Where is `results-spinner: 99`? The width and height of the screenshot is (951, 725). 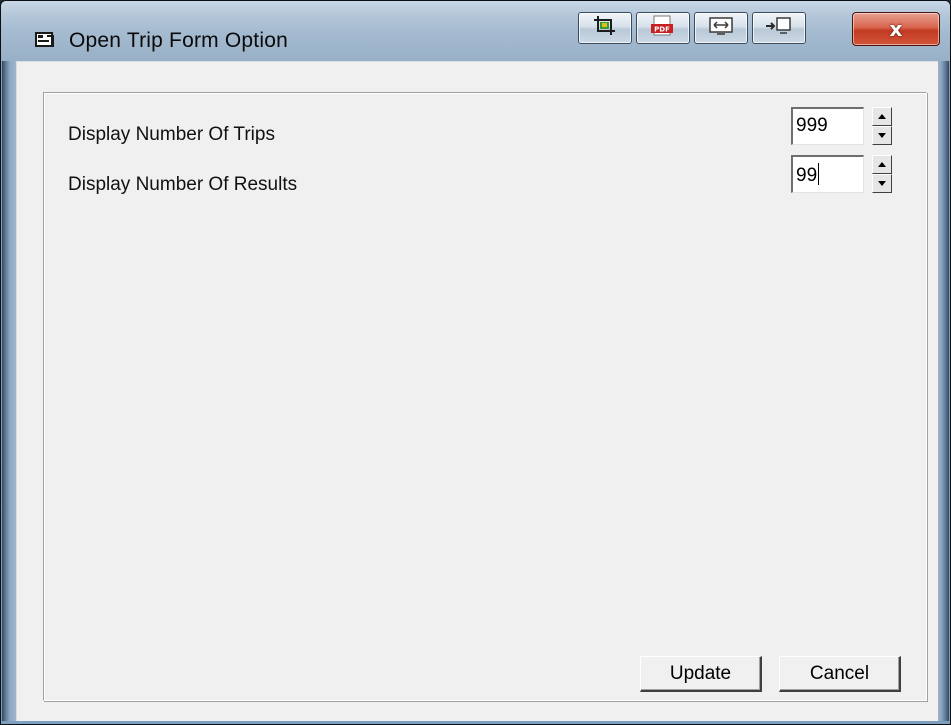
results-spinner: 99 is located at coordinates (841, 174).